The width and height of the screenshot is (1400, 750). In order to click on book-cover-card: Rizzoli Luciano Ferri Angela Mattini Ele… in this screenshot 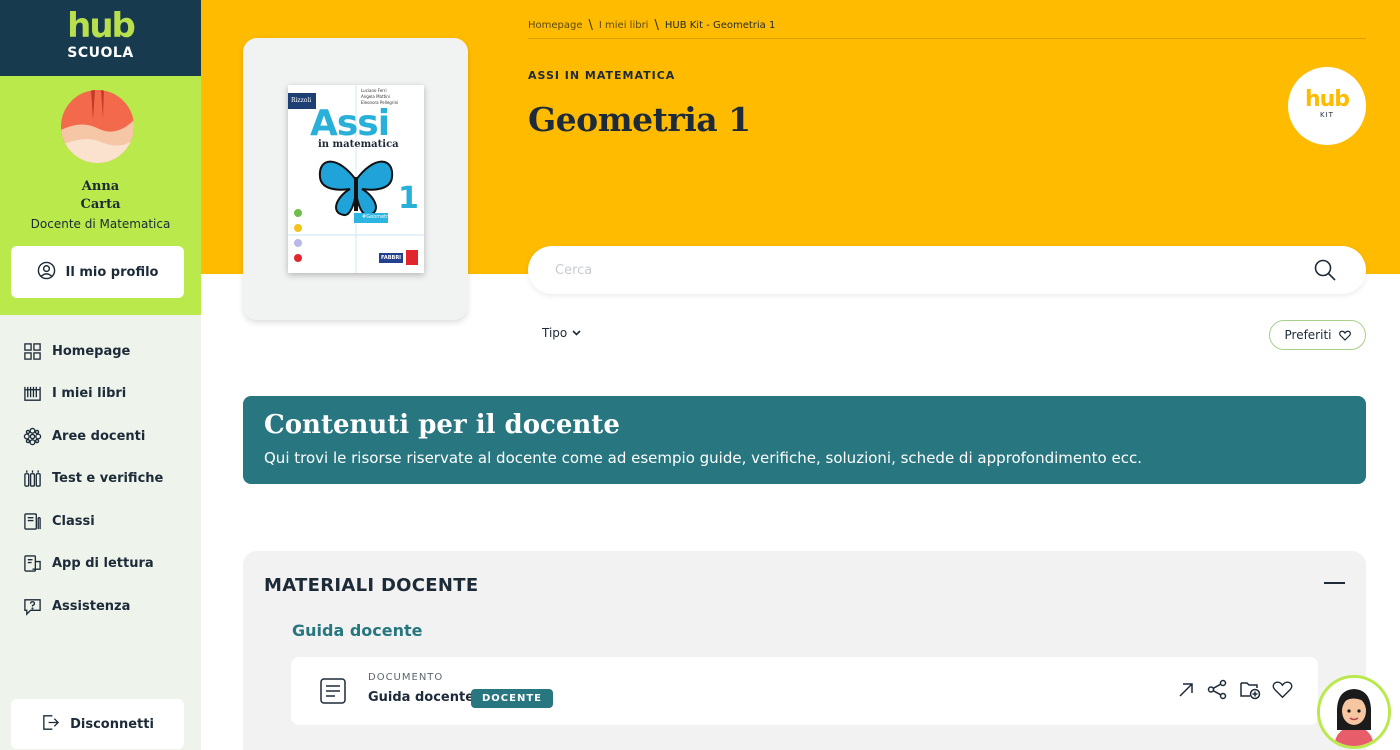, I will do `click(355, 179)`.